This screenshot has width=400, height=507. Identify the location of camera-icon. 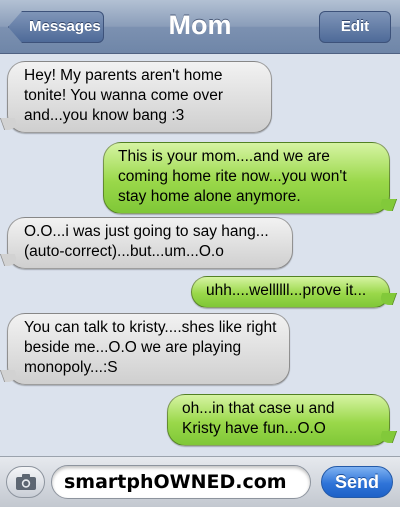
(26, 482).